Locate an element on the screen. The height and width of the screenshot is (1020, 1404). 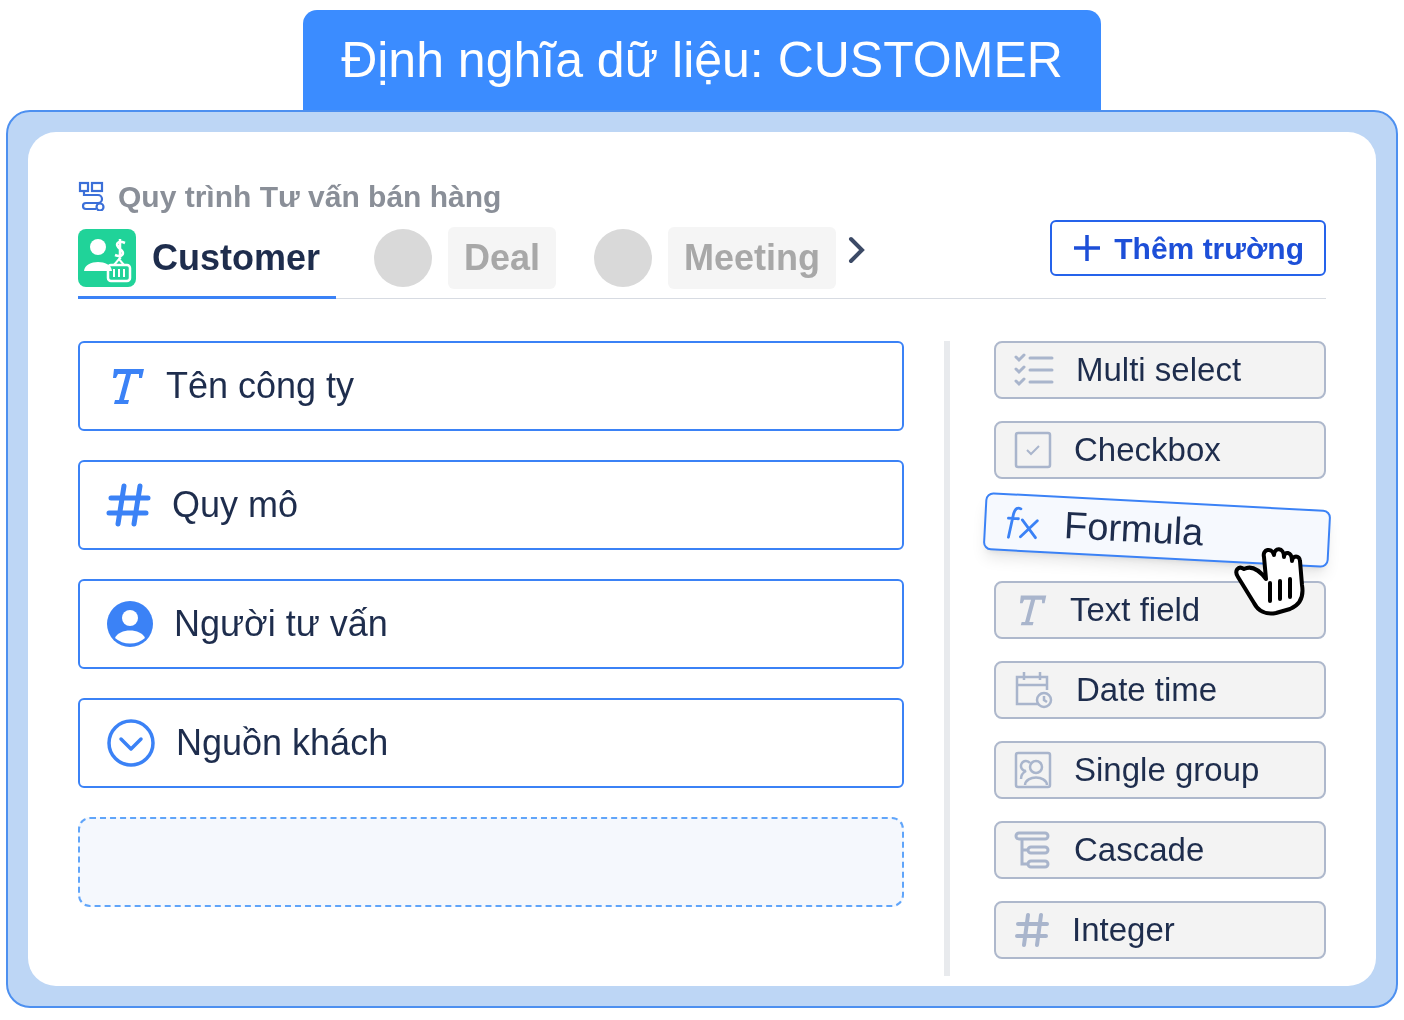
field-type-label: Date time is located at coordinates (1147, 690).